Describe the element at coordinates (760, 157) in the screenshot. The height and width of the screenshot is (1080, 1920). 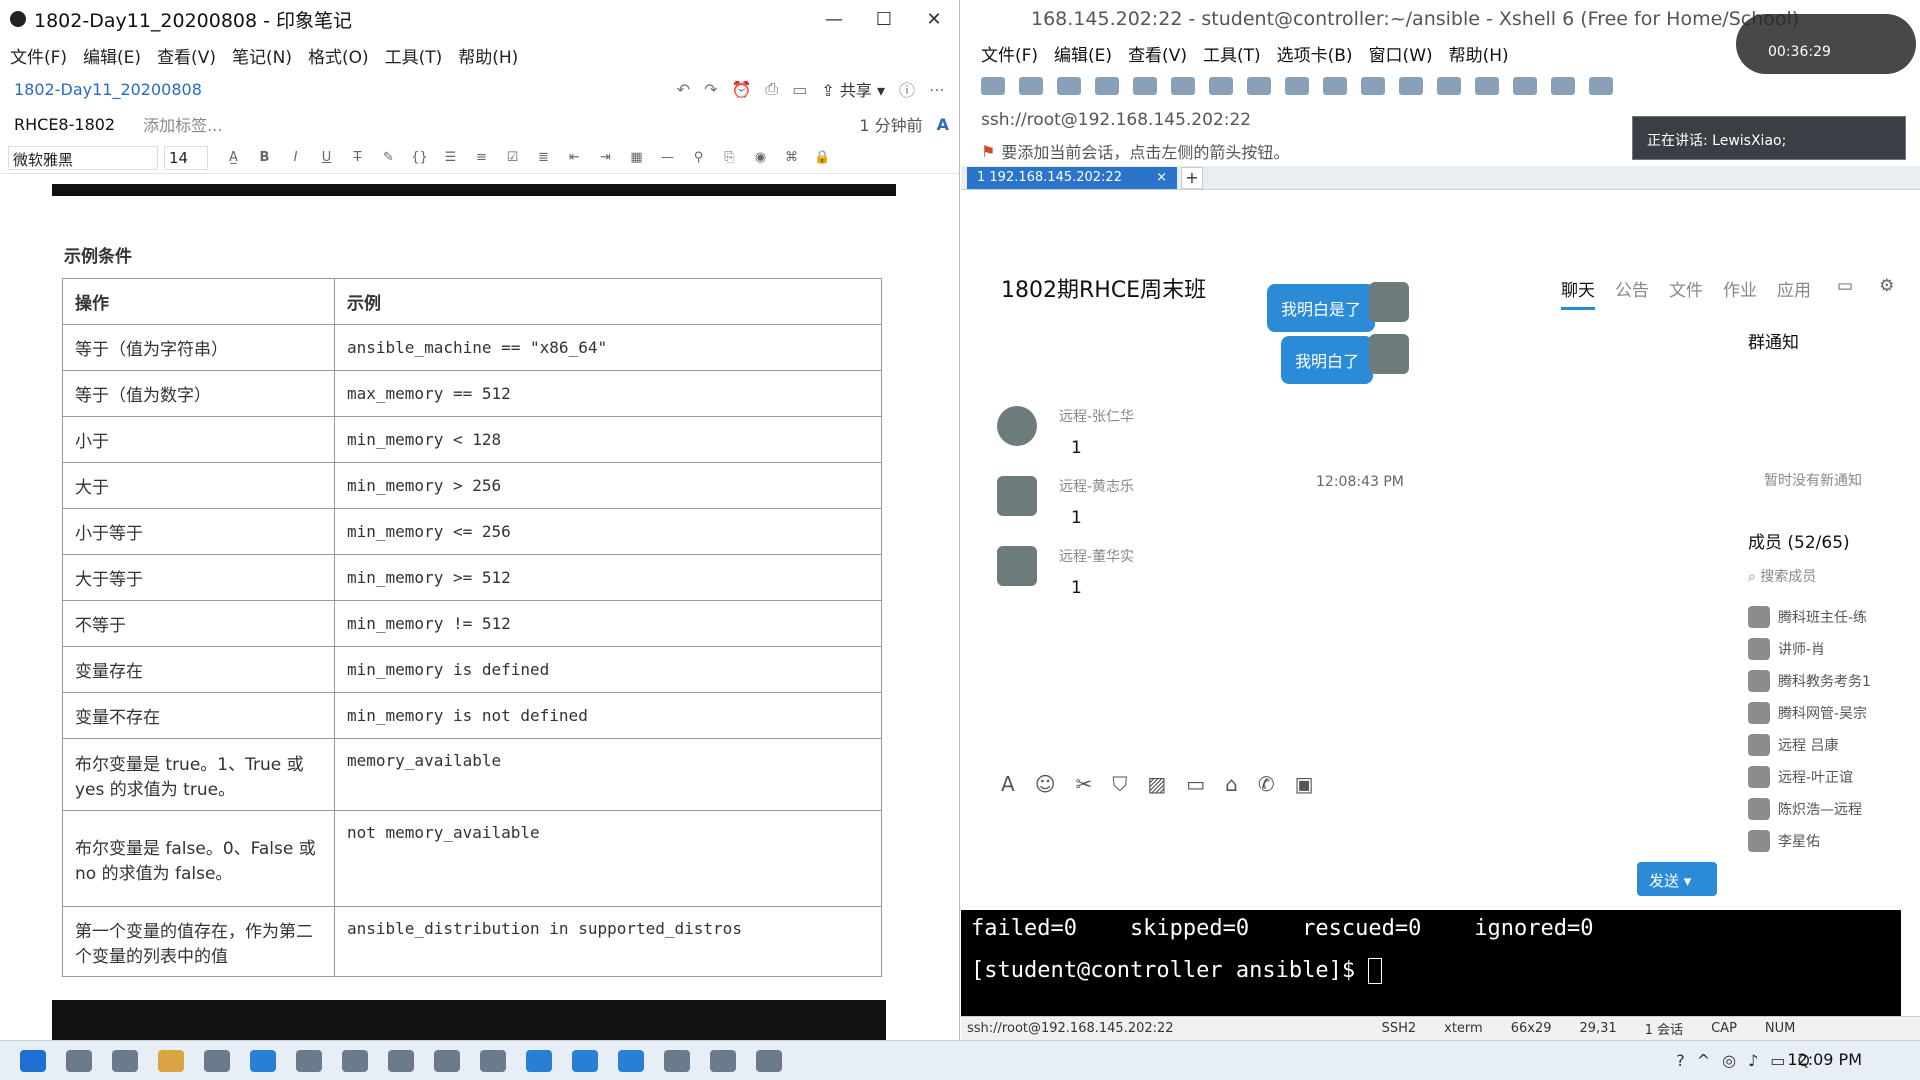
I see `record-icon: ◉` at that location.